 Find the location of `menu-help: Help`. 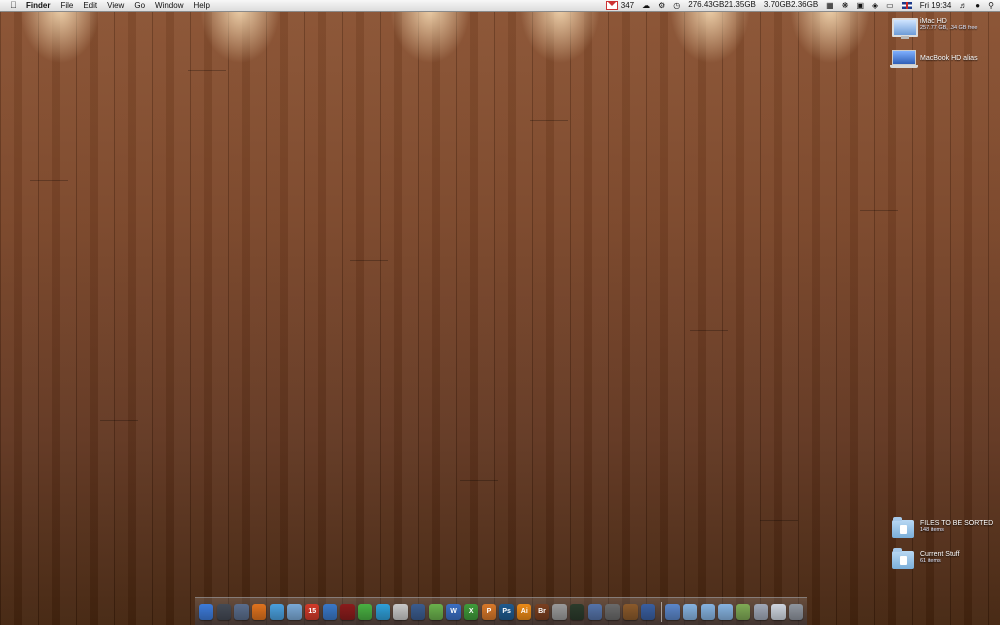

menu-help: Help is located at coordinates (201, 5).